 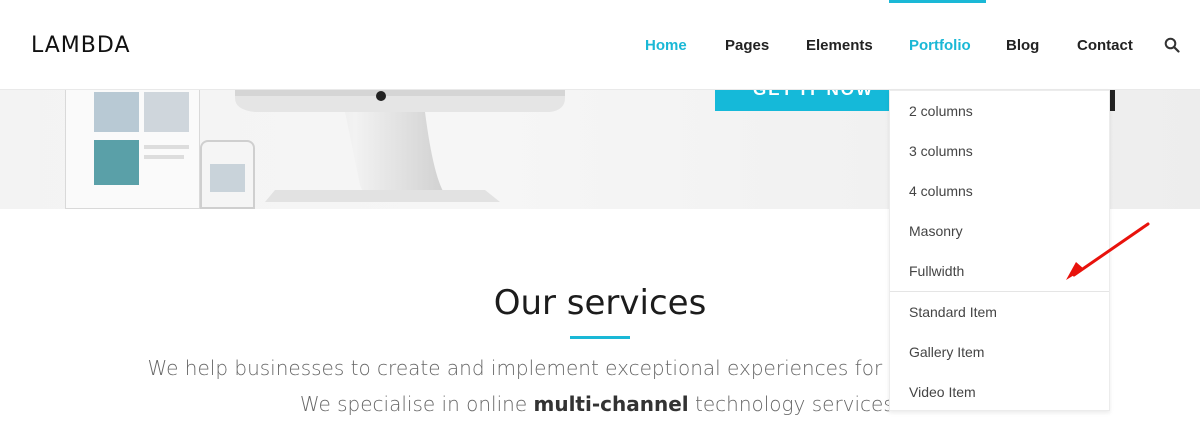 What do you see at coordinates (747, 45) in the screenshot?
I see `nav-pages: Pages` at bounding box center [747, 45].